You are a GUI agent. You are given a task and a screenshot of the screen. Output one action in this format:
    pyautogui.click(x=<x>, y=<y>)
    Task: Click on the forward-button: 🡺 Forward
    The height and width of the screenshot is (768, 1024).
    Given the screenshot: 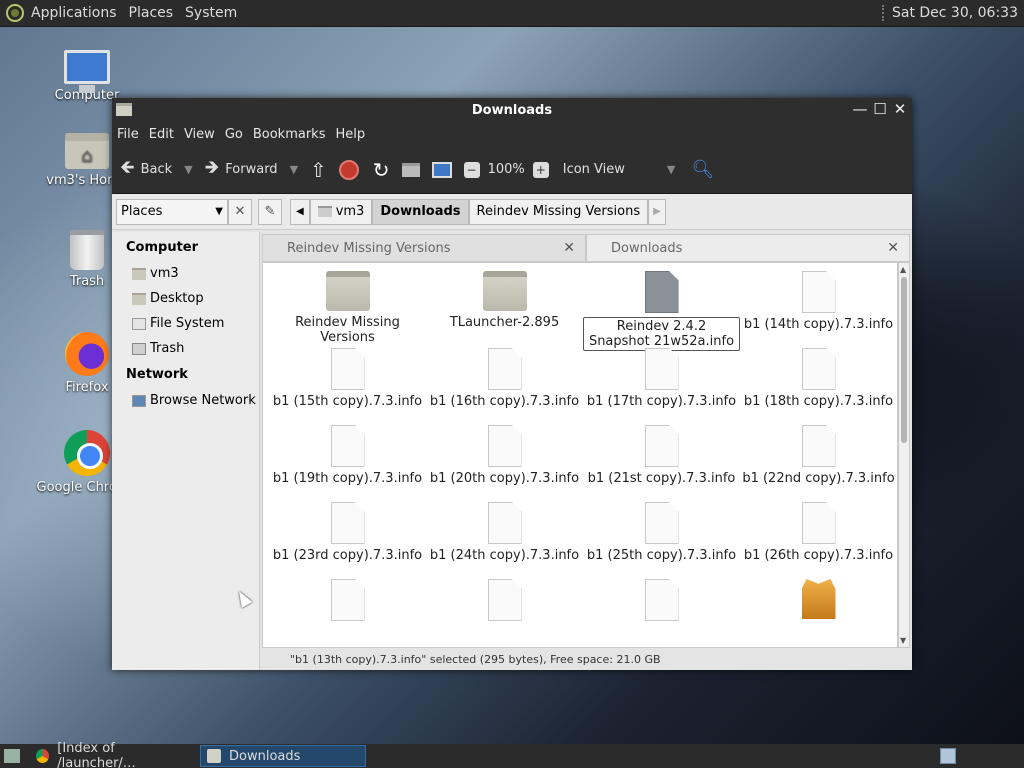 What is the action you would take?
    pyautogui.click(x=241, y=170)
    